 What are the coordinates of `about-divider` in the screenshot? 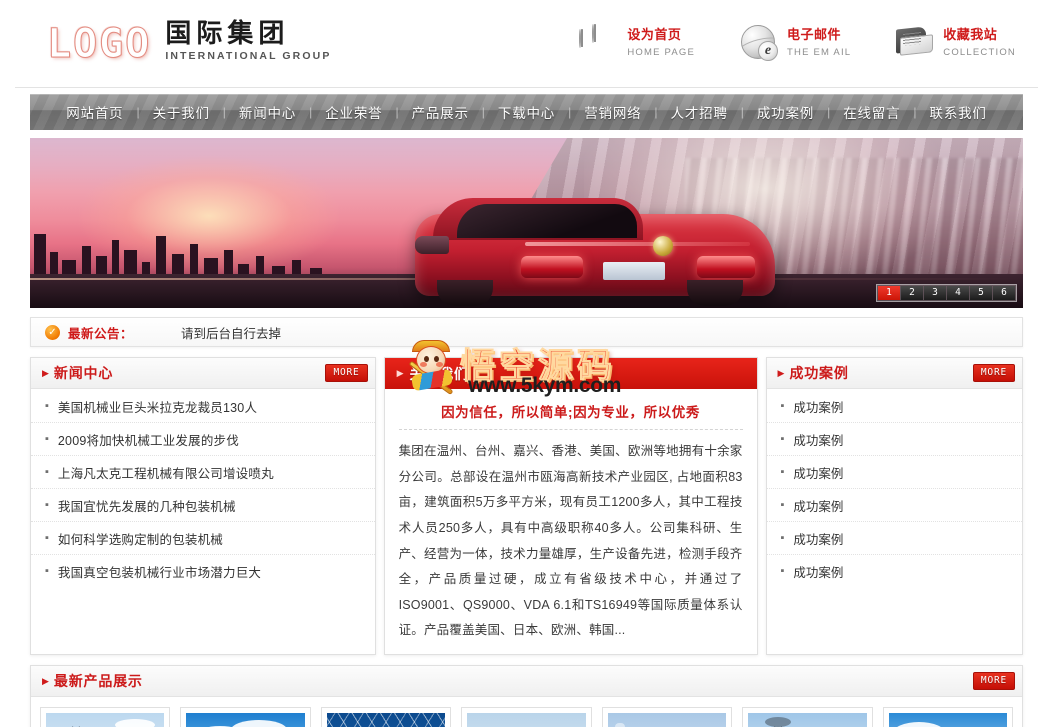 It's located at (570, 429).